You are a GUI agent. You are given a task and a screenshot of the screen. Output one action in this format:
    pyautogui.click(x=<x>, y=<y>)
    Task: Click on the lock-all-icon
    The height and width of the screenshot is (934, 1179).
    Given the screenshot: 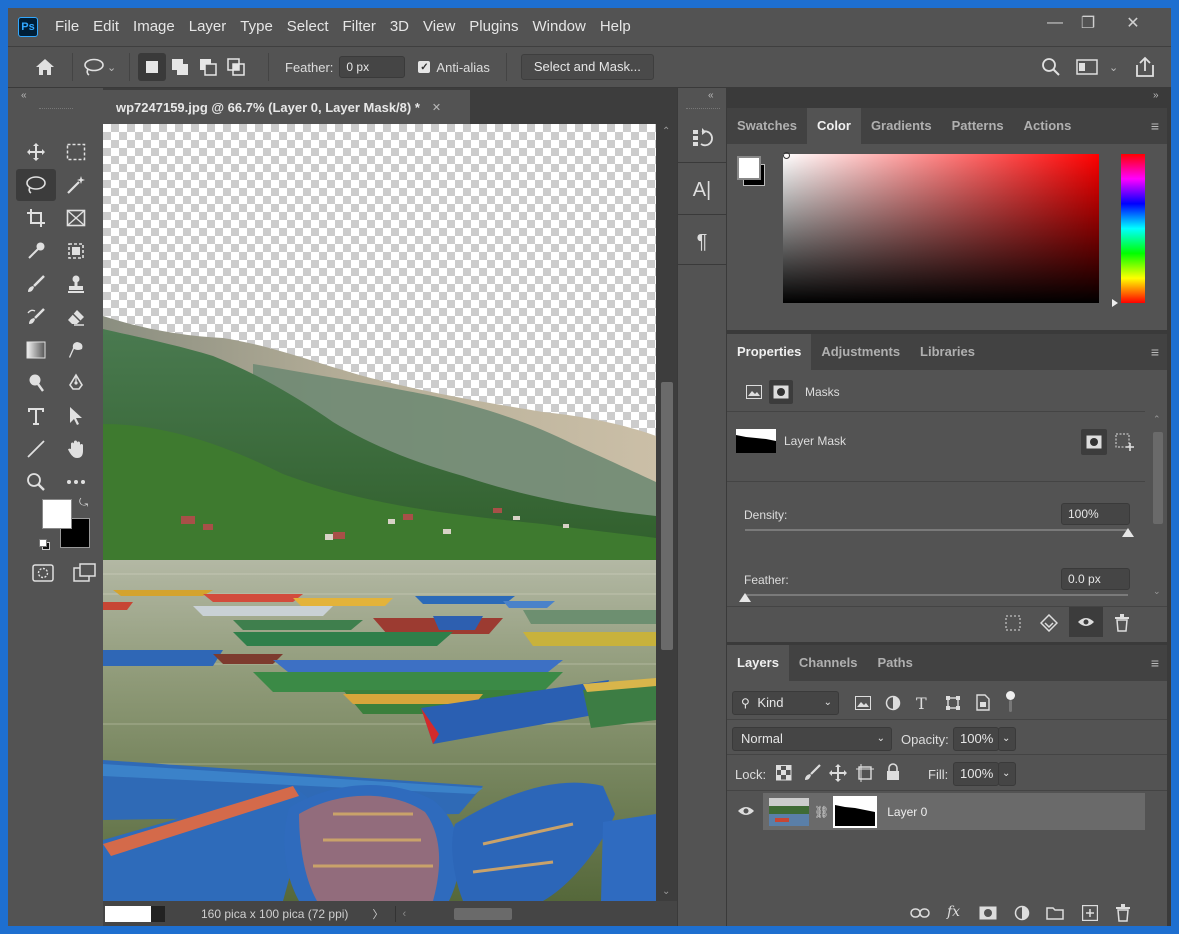 What is the action you would take?
    pyautogui.click(x=893, y=773)
    